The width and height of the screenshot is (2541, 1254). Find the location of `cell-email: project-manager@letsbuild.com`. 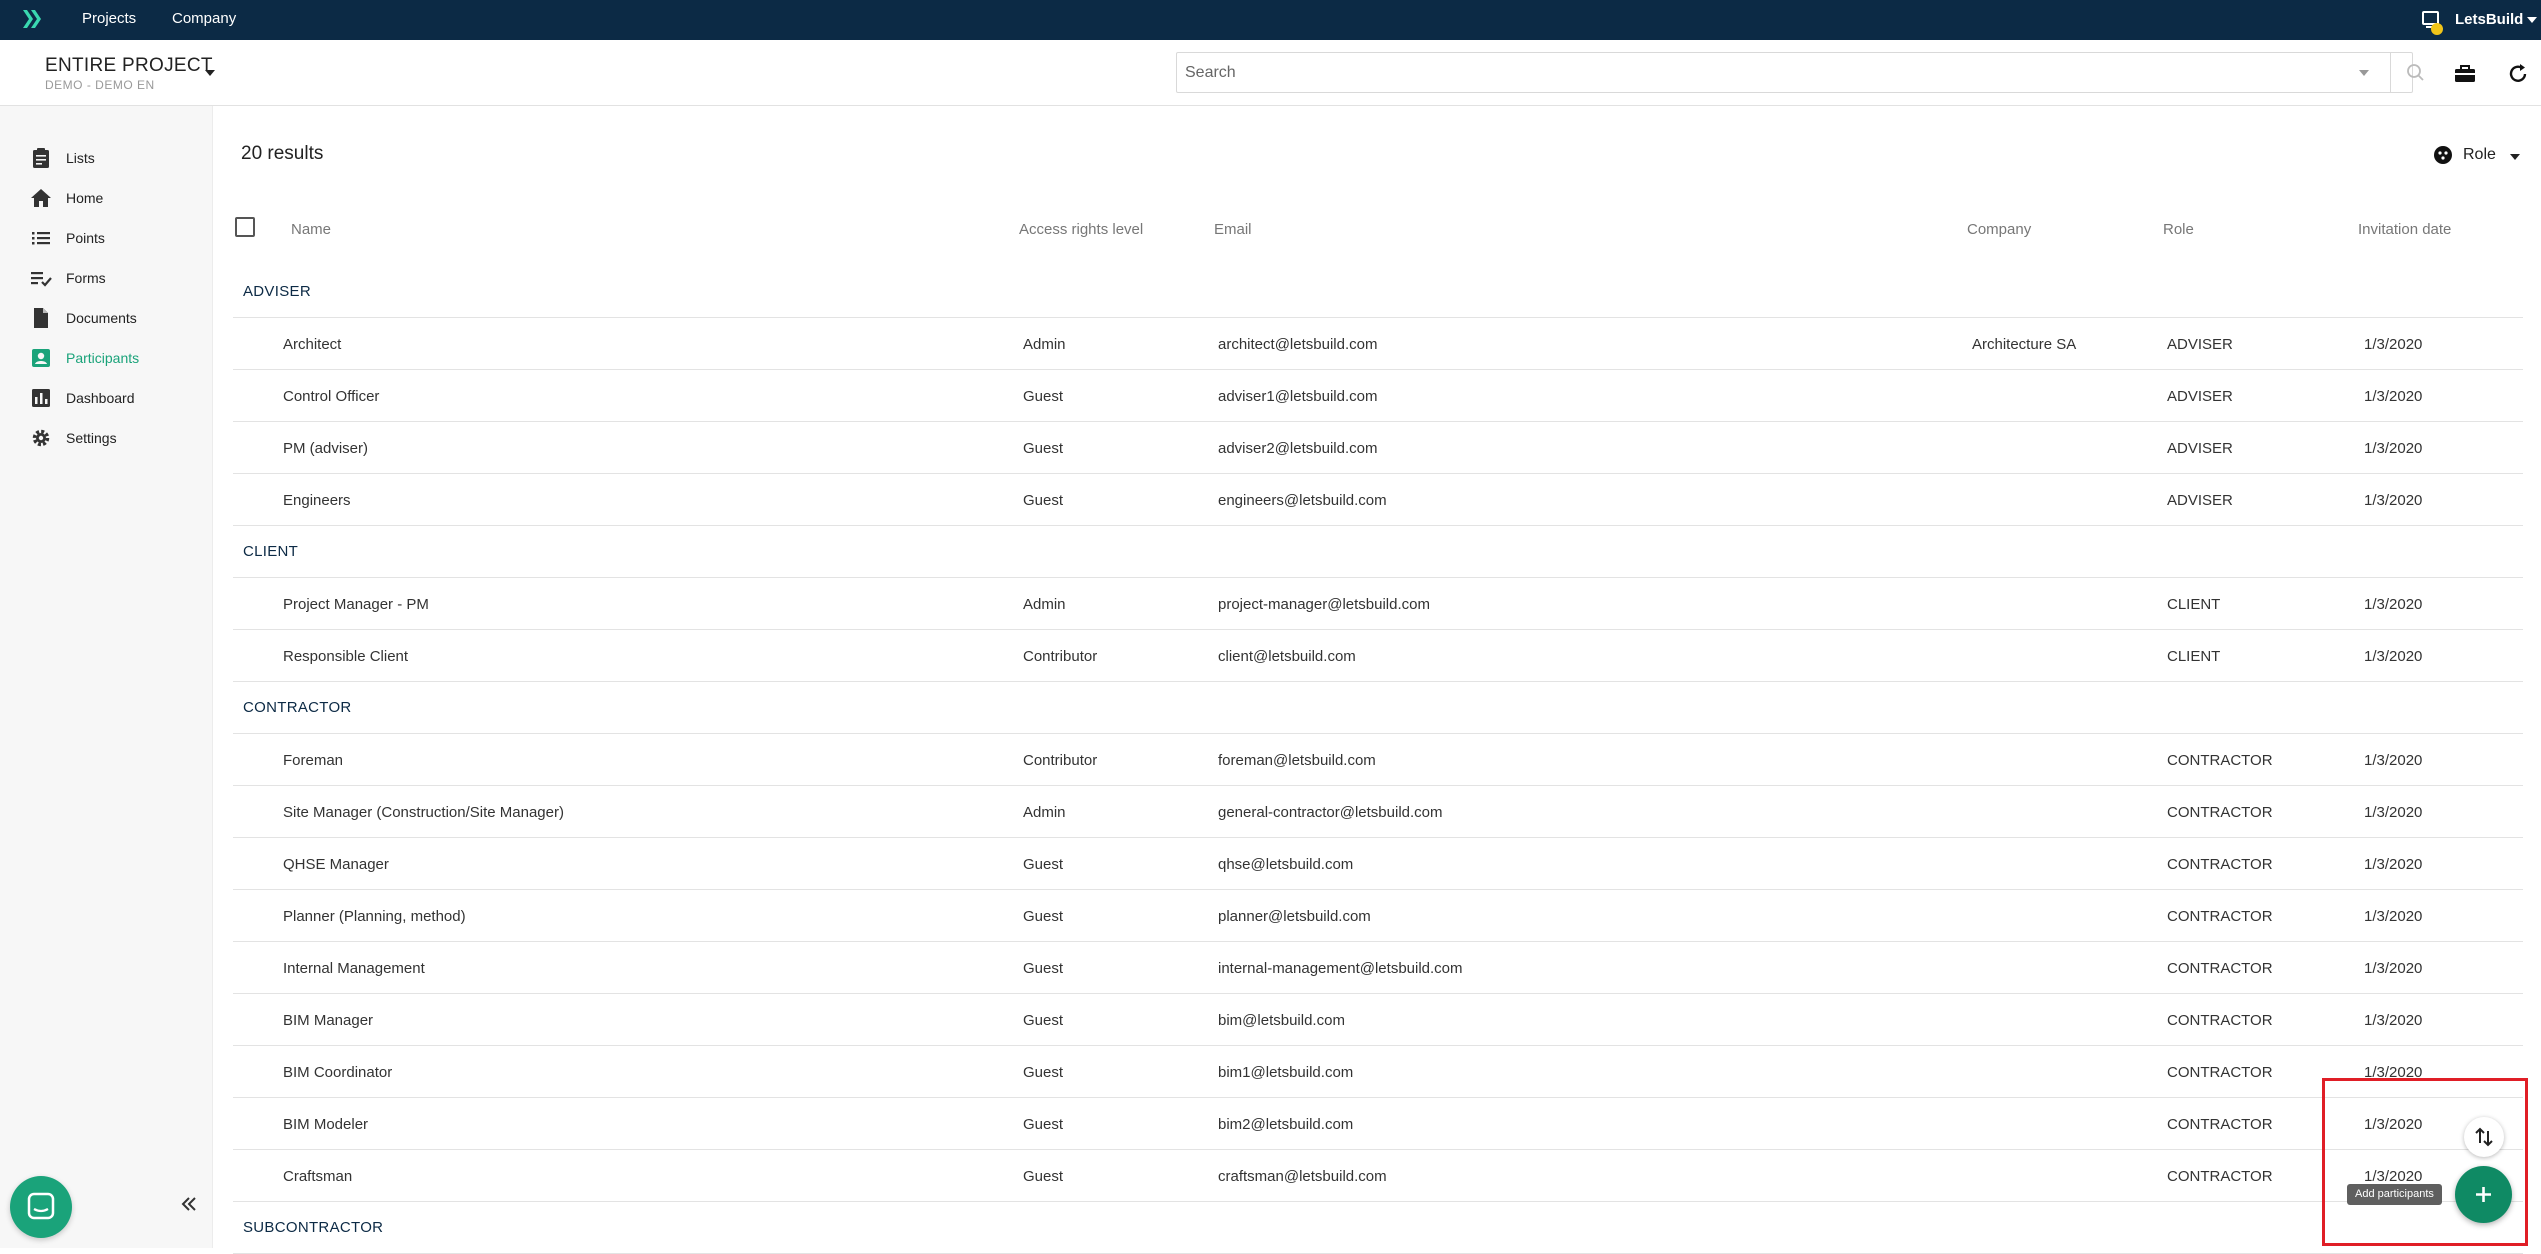

cell-email: project-manager@letsbuild.com is located at coordinates (1324, 604).